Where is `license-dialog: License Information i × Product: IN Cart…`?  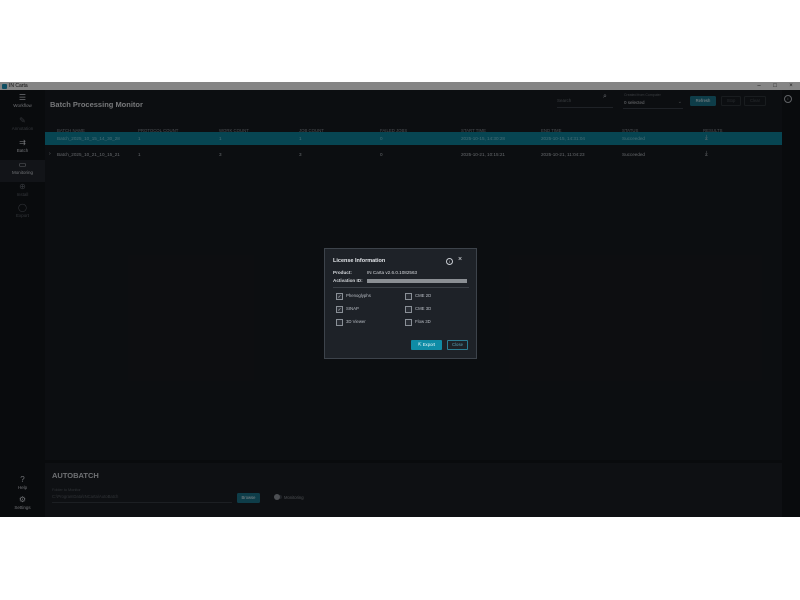
license-dialog: License Information i × Product: IN Cart… is located at coordinates (400, 303).